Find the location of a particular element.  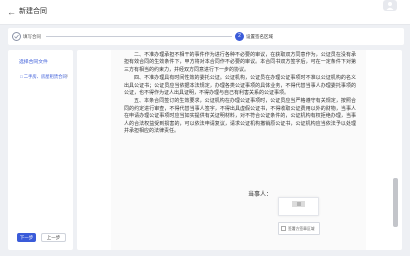

file-sidebar: 选择合同文件 □ 二手房、房屋租赁合同 × 下一步 上一步 is located at coordinates (40, 150).